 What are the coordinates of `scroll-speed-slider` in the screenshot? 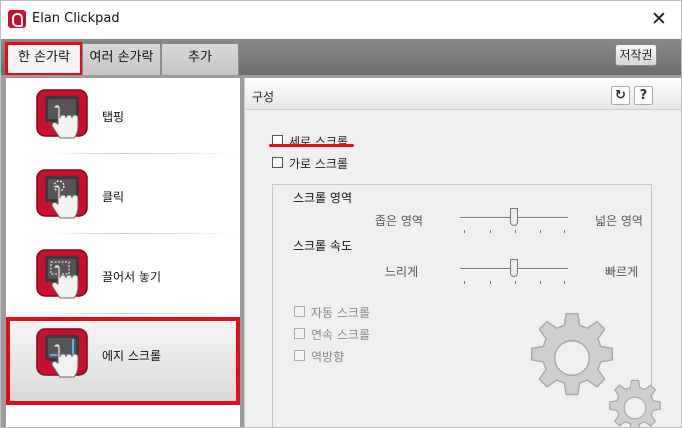 It's located at (514, 271).